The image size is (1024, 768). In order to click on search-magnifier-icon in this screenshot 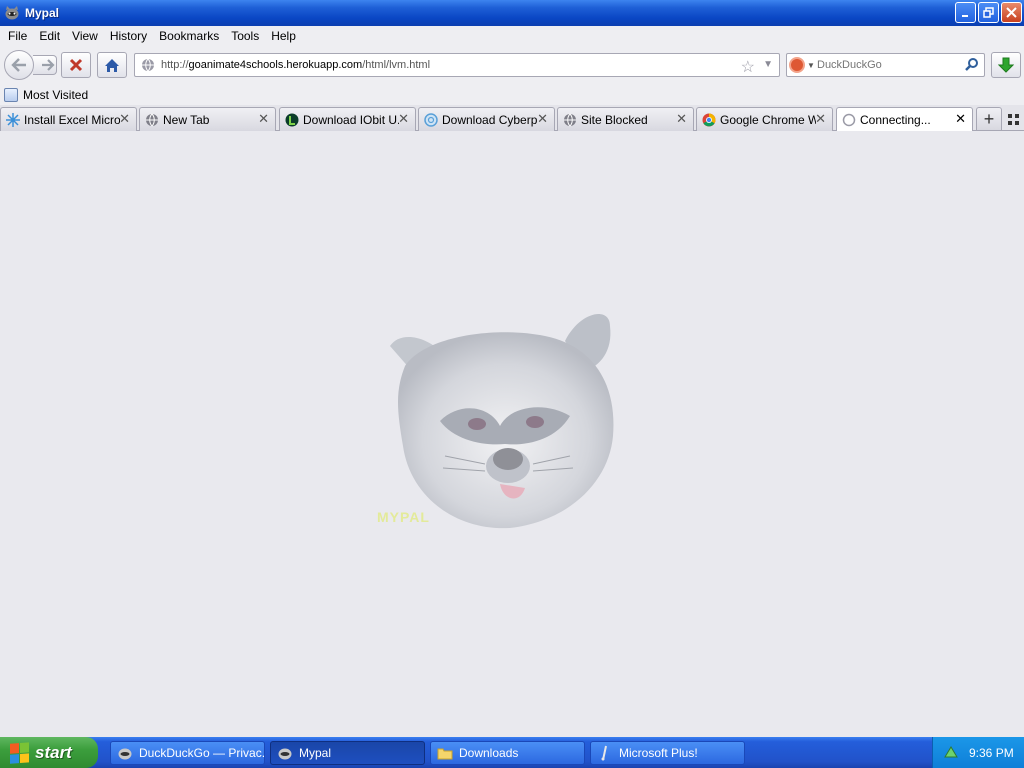, I will do `click(972, 64)`.